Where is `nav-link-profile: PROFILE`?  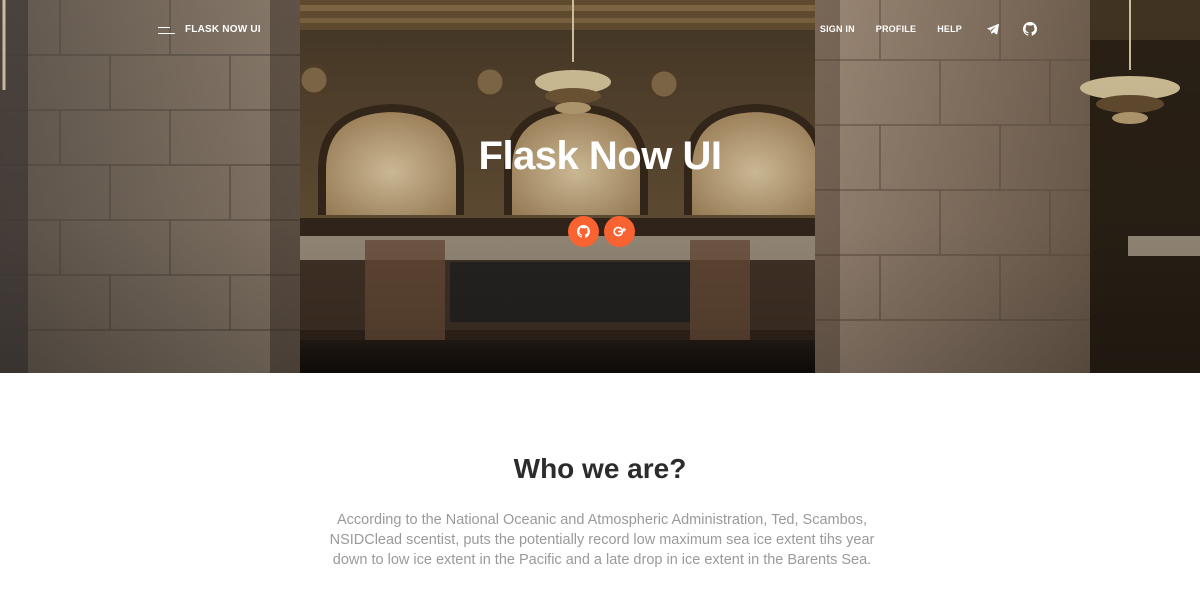
nav-link-profile: PROFILE is located at coordinates (896, 29).